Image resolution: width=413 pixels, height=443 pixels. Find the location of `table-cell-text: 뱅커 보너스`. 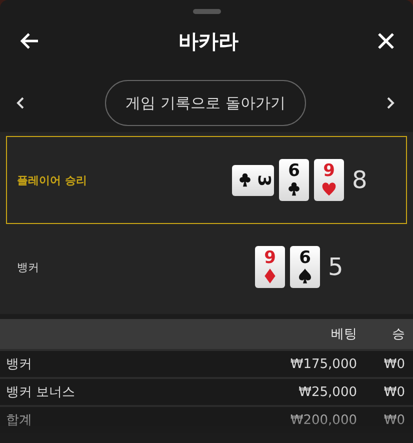

table-cell-text: 뱅커 보너스 is located at coordinates (40, 392).